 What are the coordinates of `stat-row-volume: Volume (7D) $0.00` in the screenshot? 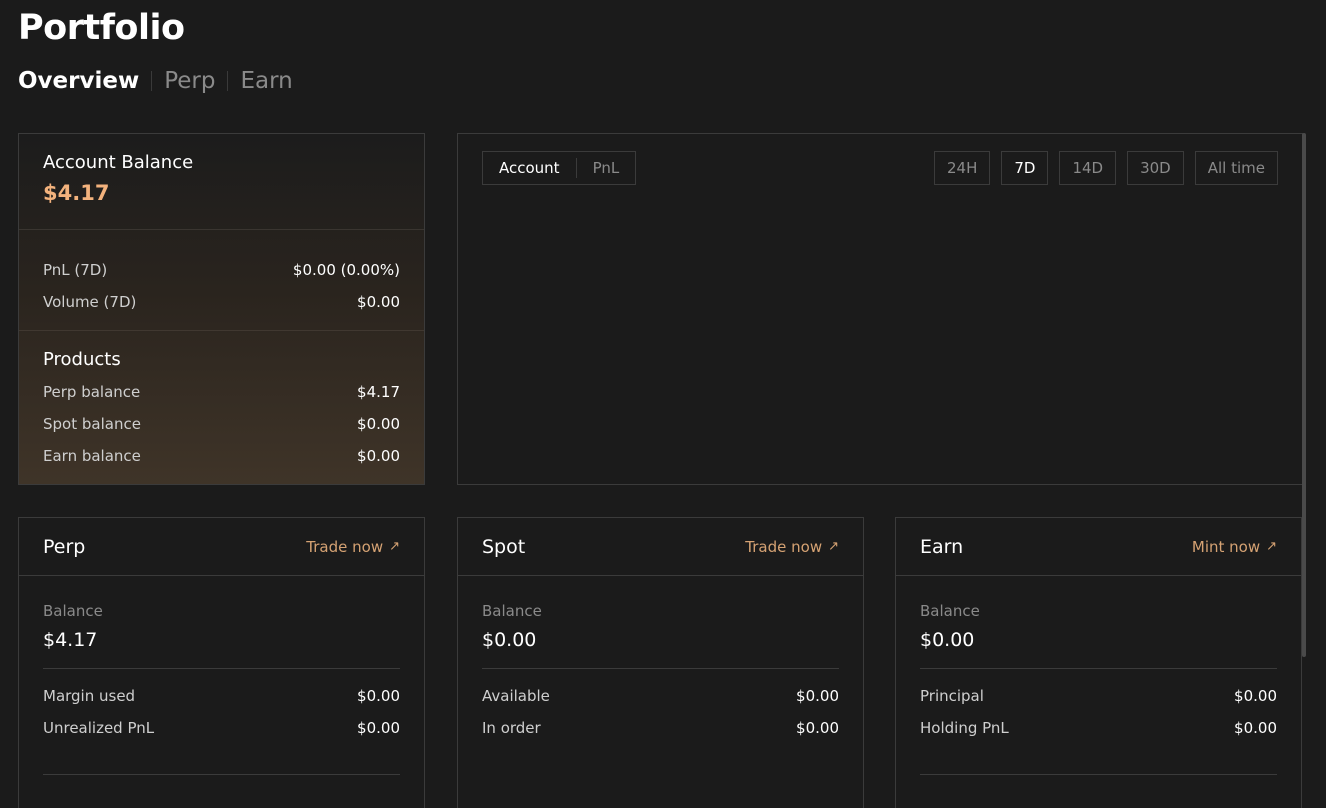 It's located at (221, 302).